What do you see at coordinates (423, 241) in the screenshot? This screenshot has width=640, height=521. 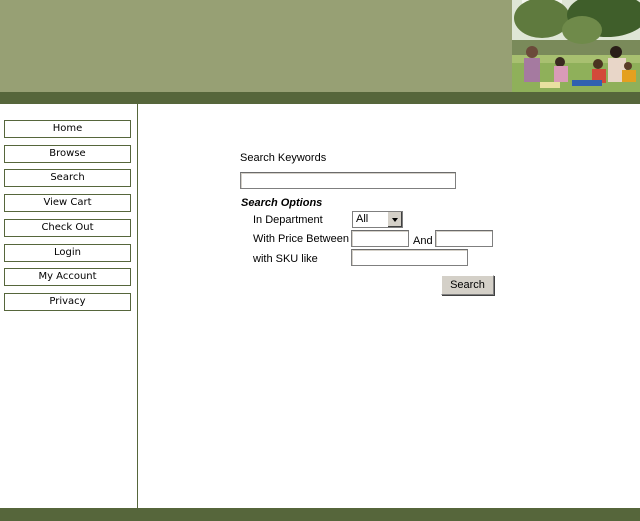 I see `and-label: And` at bounding box center [423, 241].